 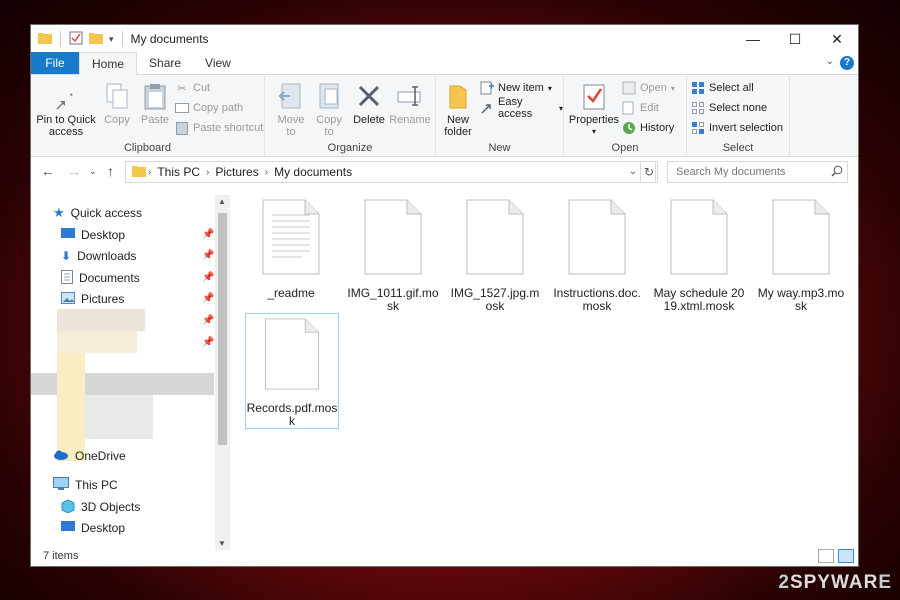 I want to click on move-to-button: Move to, so click(x=291, y=109).